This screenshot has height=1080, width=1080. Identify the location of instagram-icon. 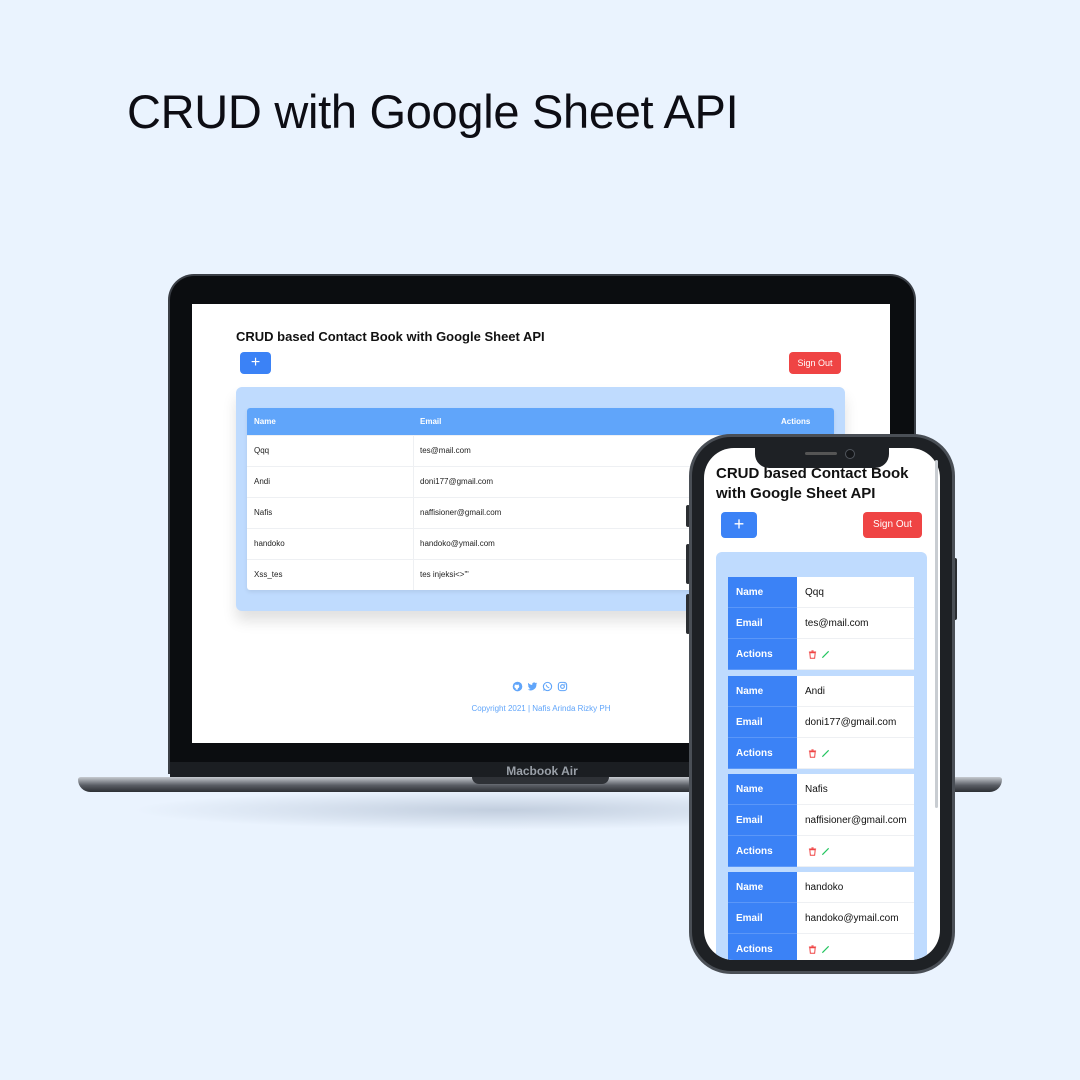
(562, 686).